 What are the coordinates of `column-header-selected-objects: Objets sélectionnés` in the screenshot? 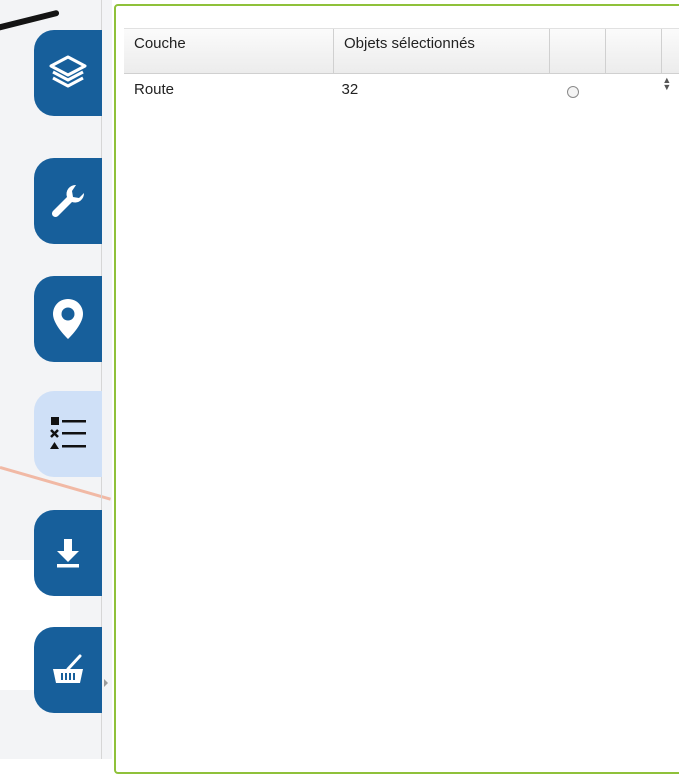 It's located at (442, 51).